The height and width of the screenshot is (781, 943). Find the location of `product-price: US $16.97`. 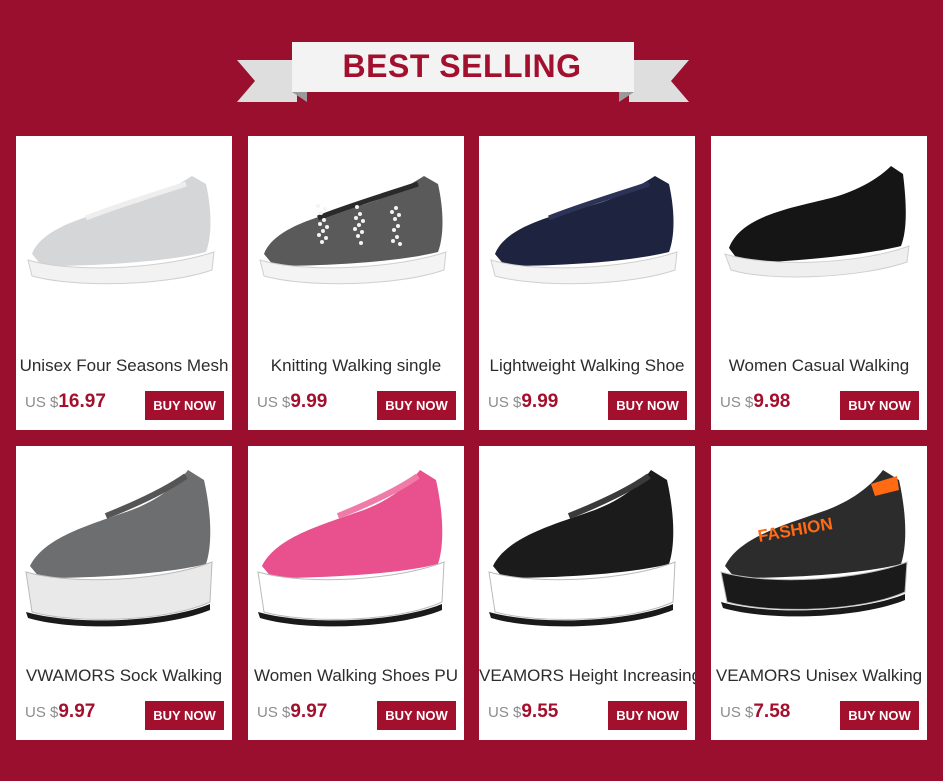

product-price: US $16.97 is located at coordinates (65, 402).